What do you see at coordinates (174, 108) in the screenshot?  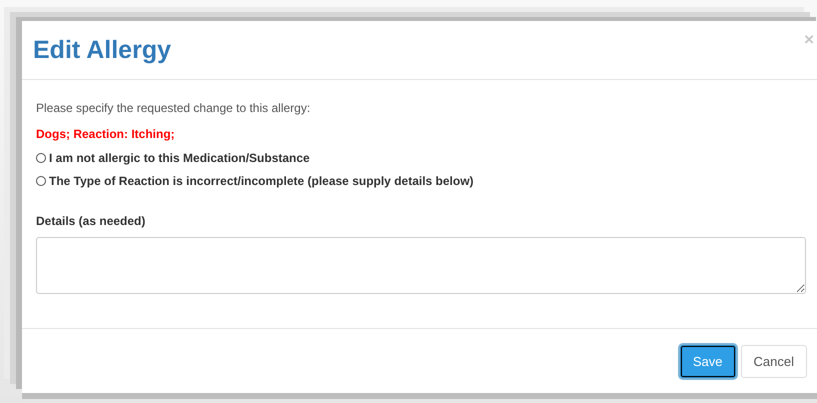 I see `instruction-text: Please specify the requested change to this allergy:` at bounding box center [174, 108].